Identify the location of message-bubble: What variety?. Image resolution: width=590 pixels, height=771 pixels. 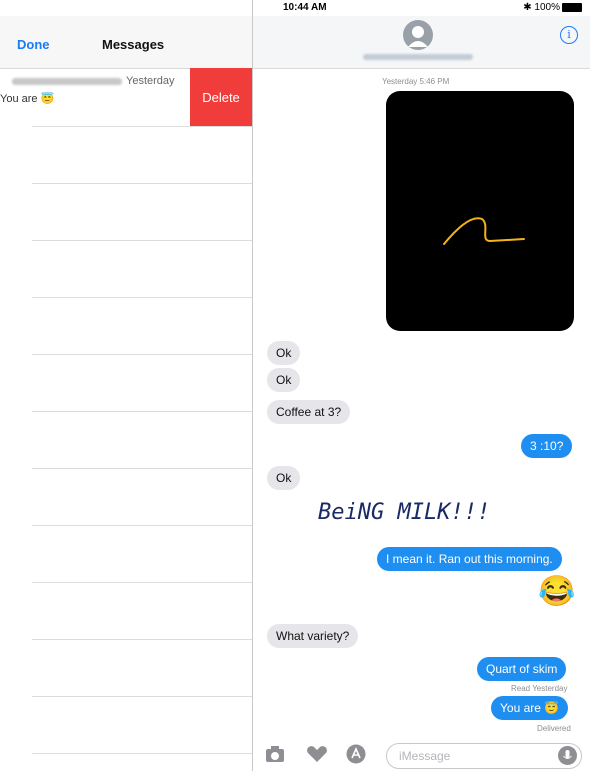
(313, 636).